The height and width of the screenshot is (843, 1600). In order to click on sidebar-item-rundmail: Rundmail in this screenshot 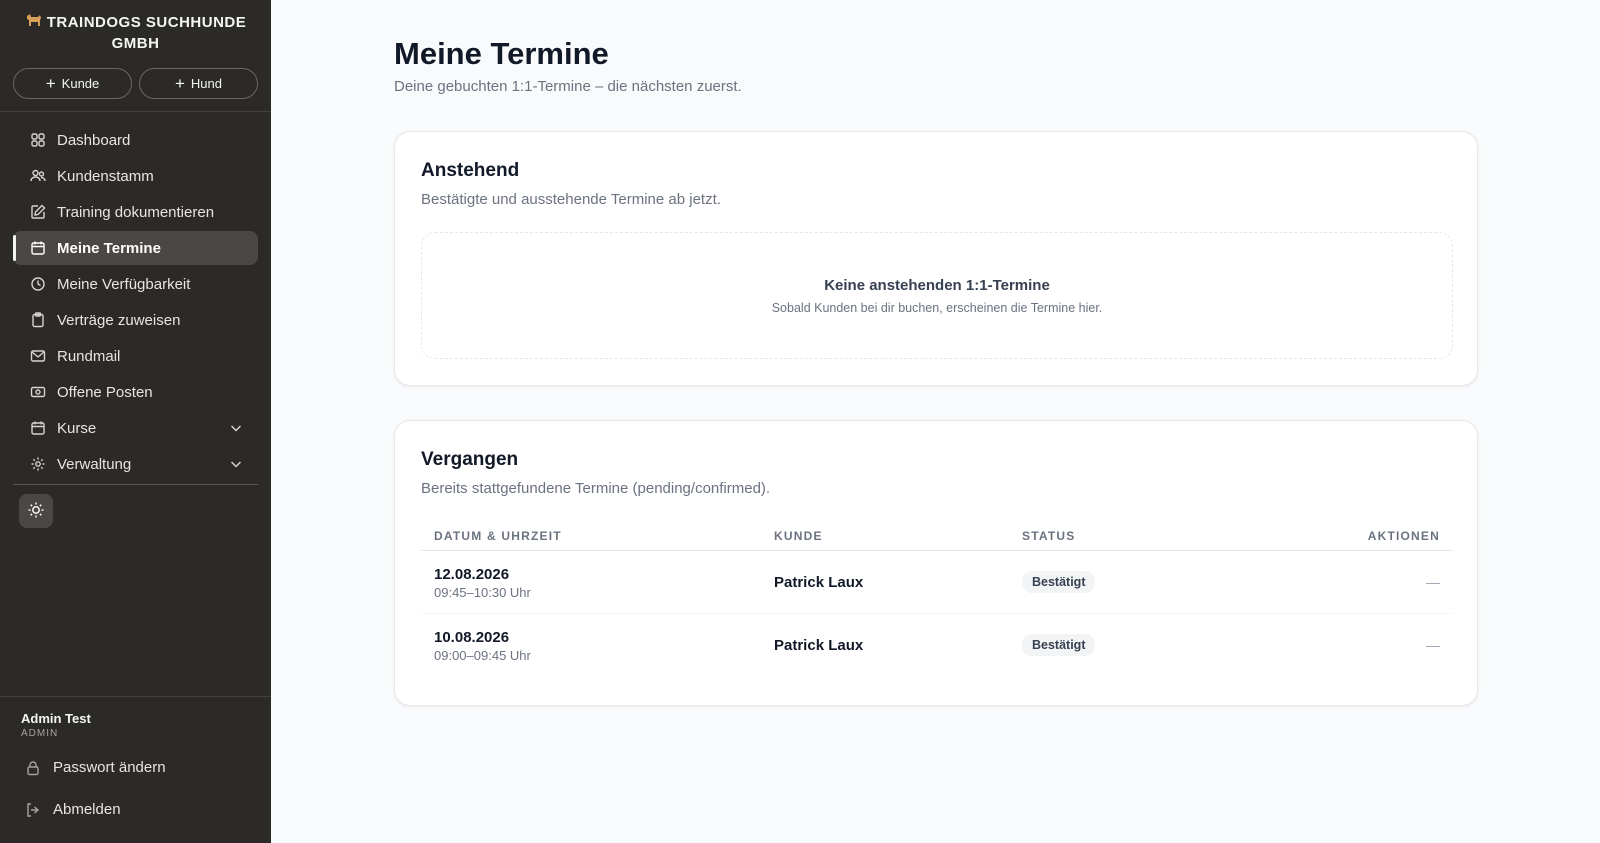, I will do `click(135, 356)`.